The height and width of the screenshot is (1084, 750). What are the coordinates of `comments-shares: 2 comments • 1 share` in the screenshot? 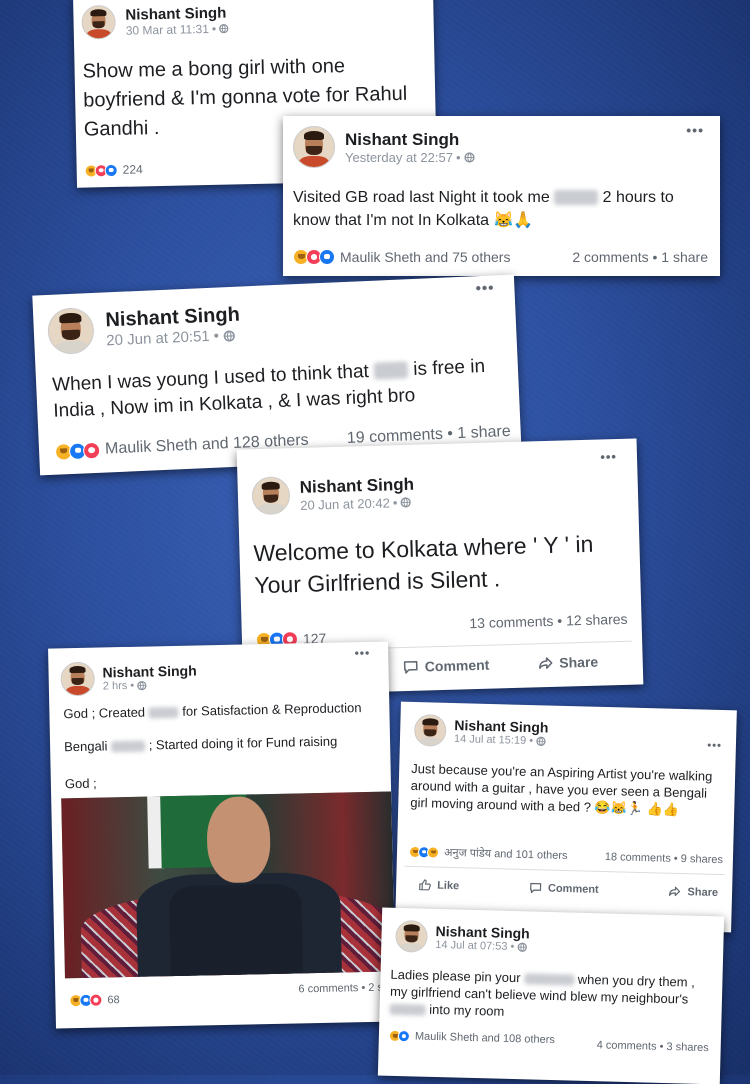 It's located at (640, 257).